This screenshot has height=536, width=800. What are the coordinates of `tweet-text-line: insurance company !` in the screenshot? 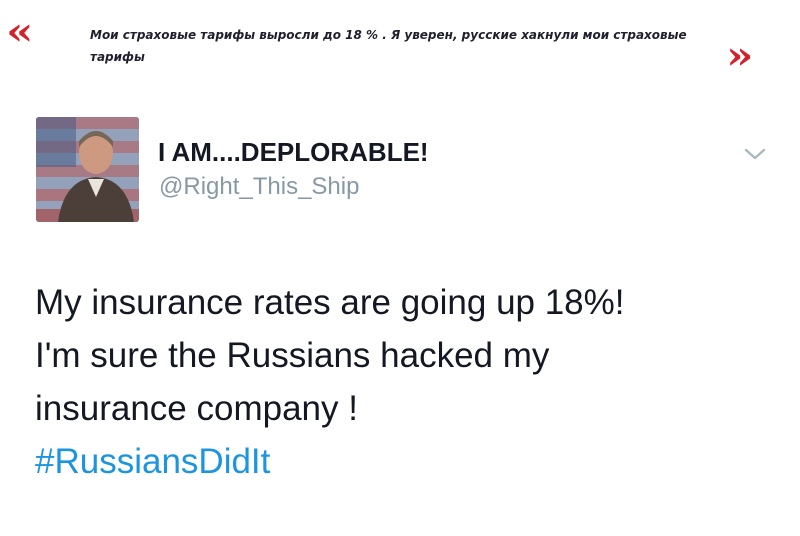 It's located at (196, 408).